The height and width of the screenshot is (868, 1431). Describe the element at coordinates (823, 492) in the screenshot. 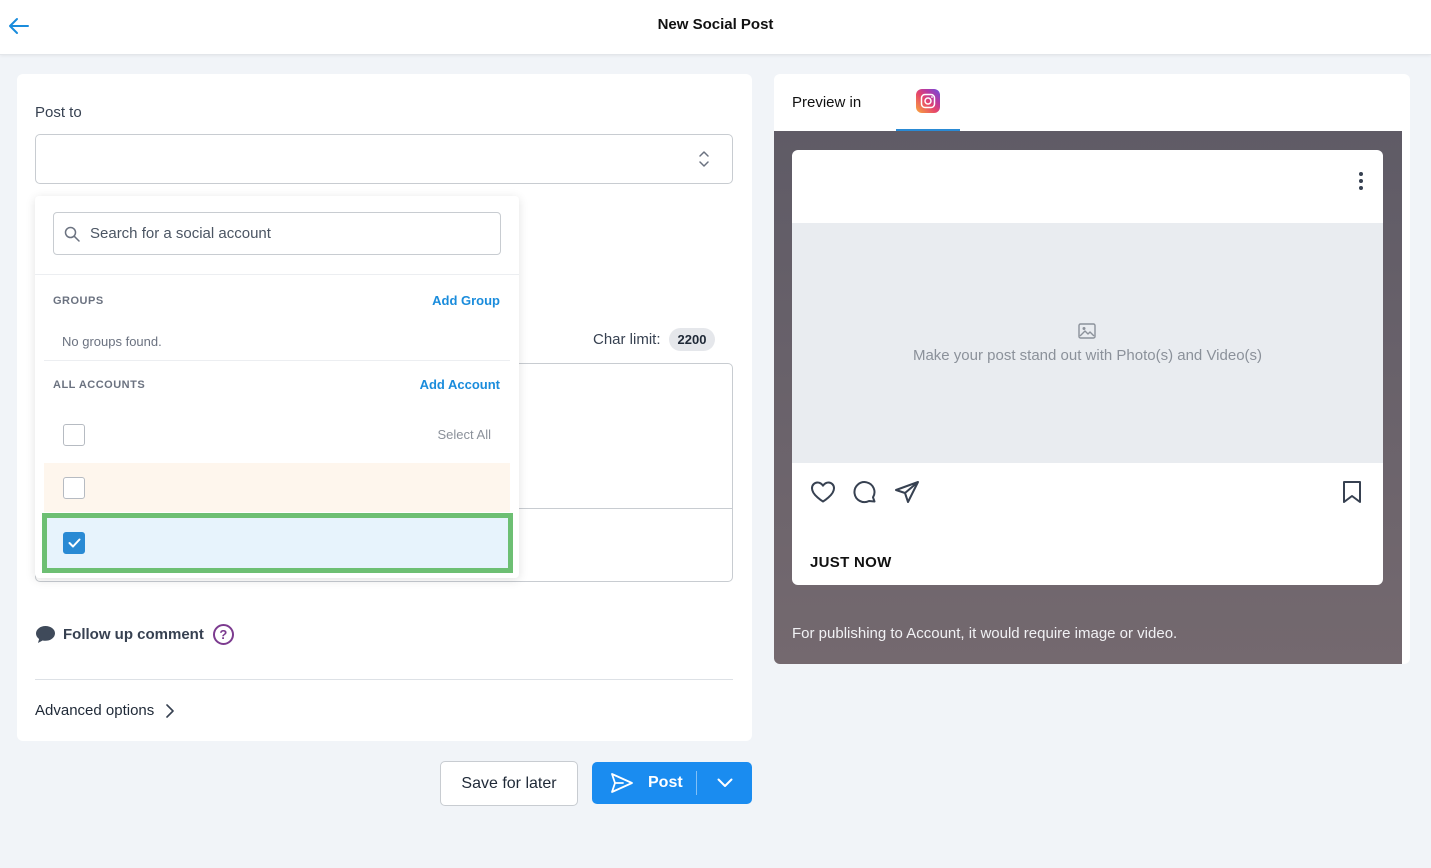

I see `heart-icon` at that location.